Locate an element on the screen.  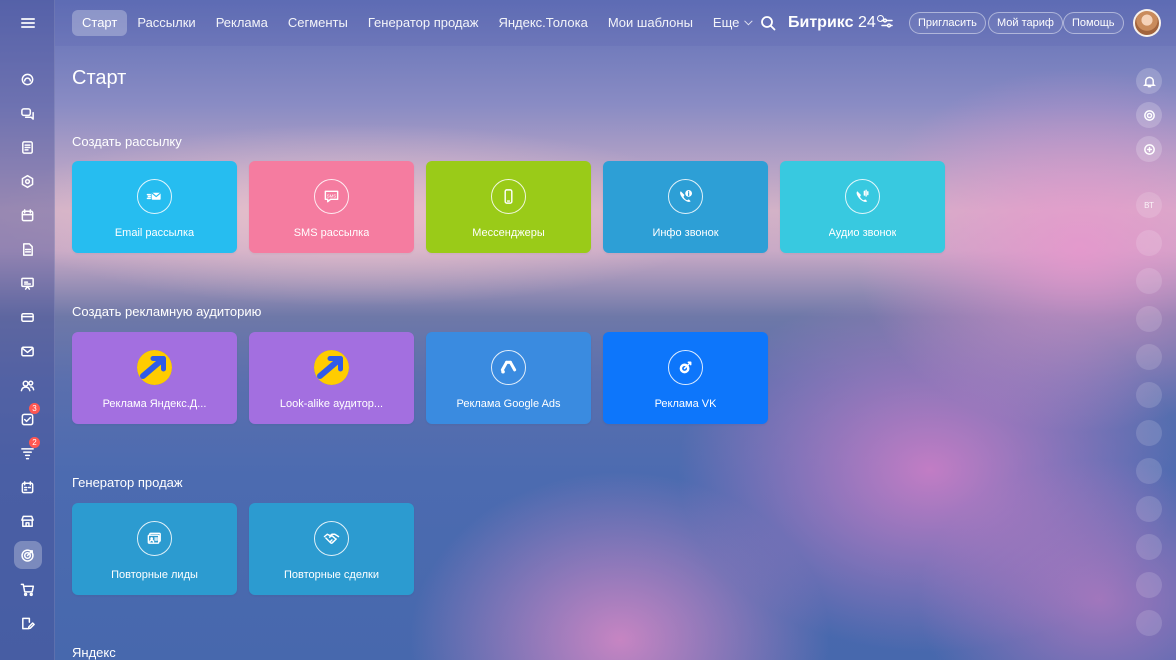
sms-icon: SMS is located at coordinates (331, 196).